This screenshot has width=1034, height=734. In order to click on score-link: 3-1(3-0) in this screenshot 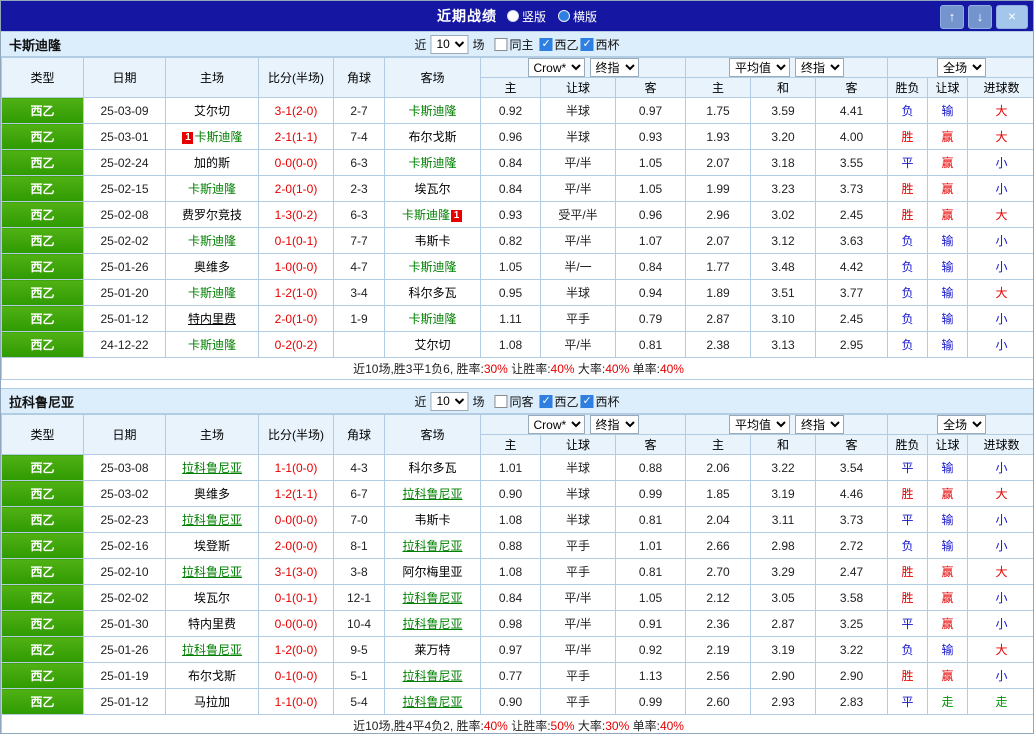, I will do `click(296, 571)`.